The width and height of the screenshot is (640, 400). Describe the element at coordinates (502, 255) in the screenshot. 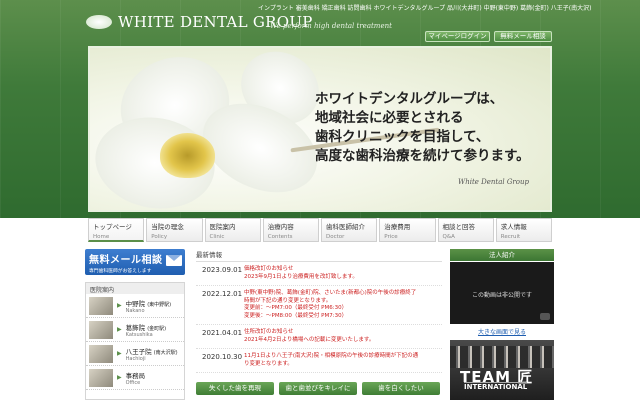

I see `corporate-intro-title: 法人紹介` at that location.